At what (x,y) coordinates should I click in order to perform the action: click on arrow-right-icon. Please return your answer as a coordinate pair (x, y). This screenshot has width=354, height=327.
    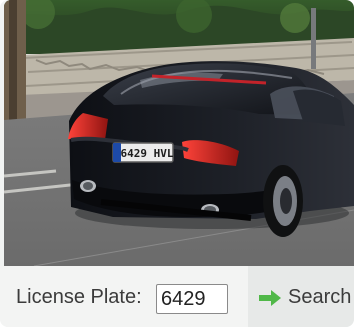
    Looking at the image, I should click on (270, 298).